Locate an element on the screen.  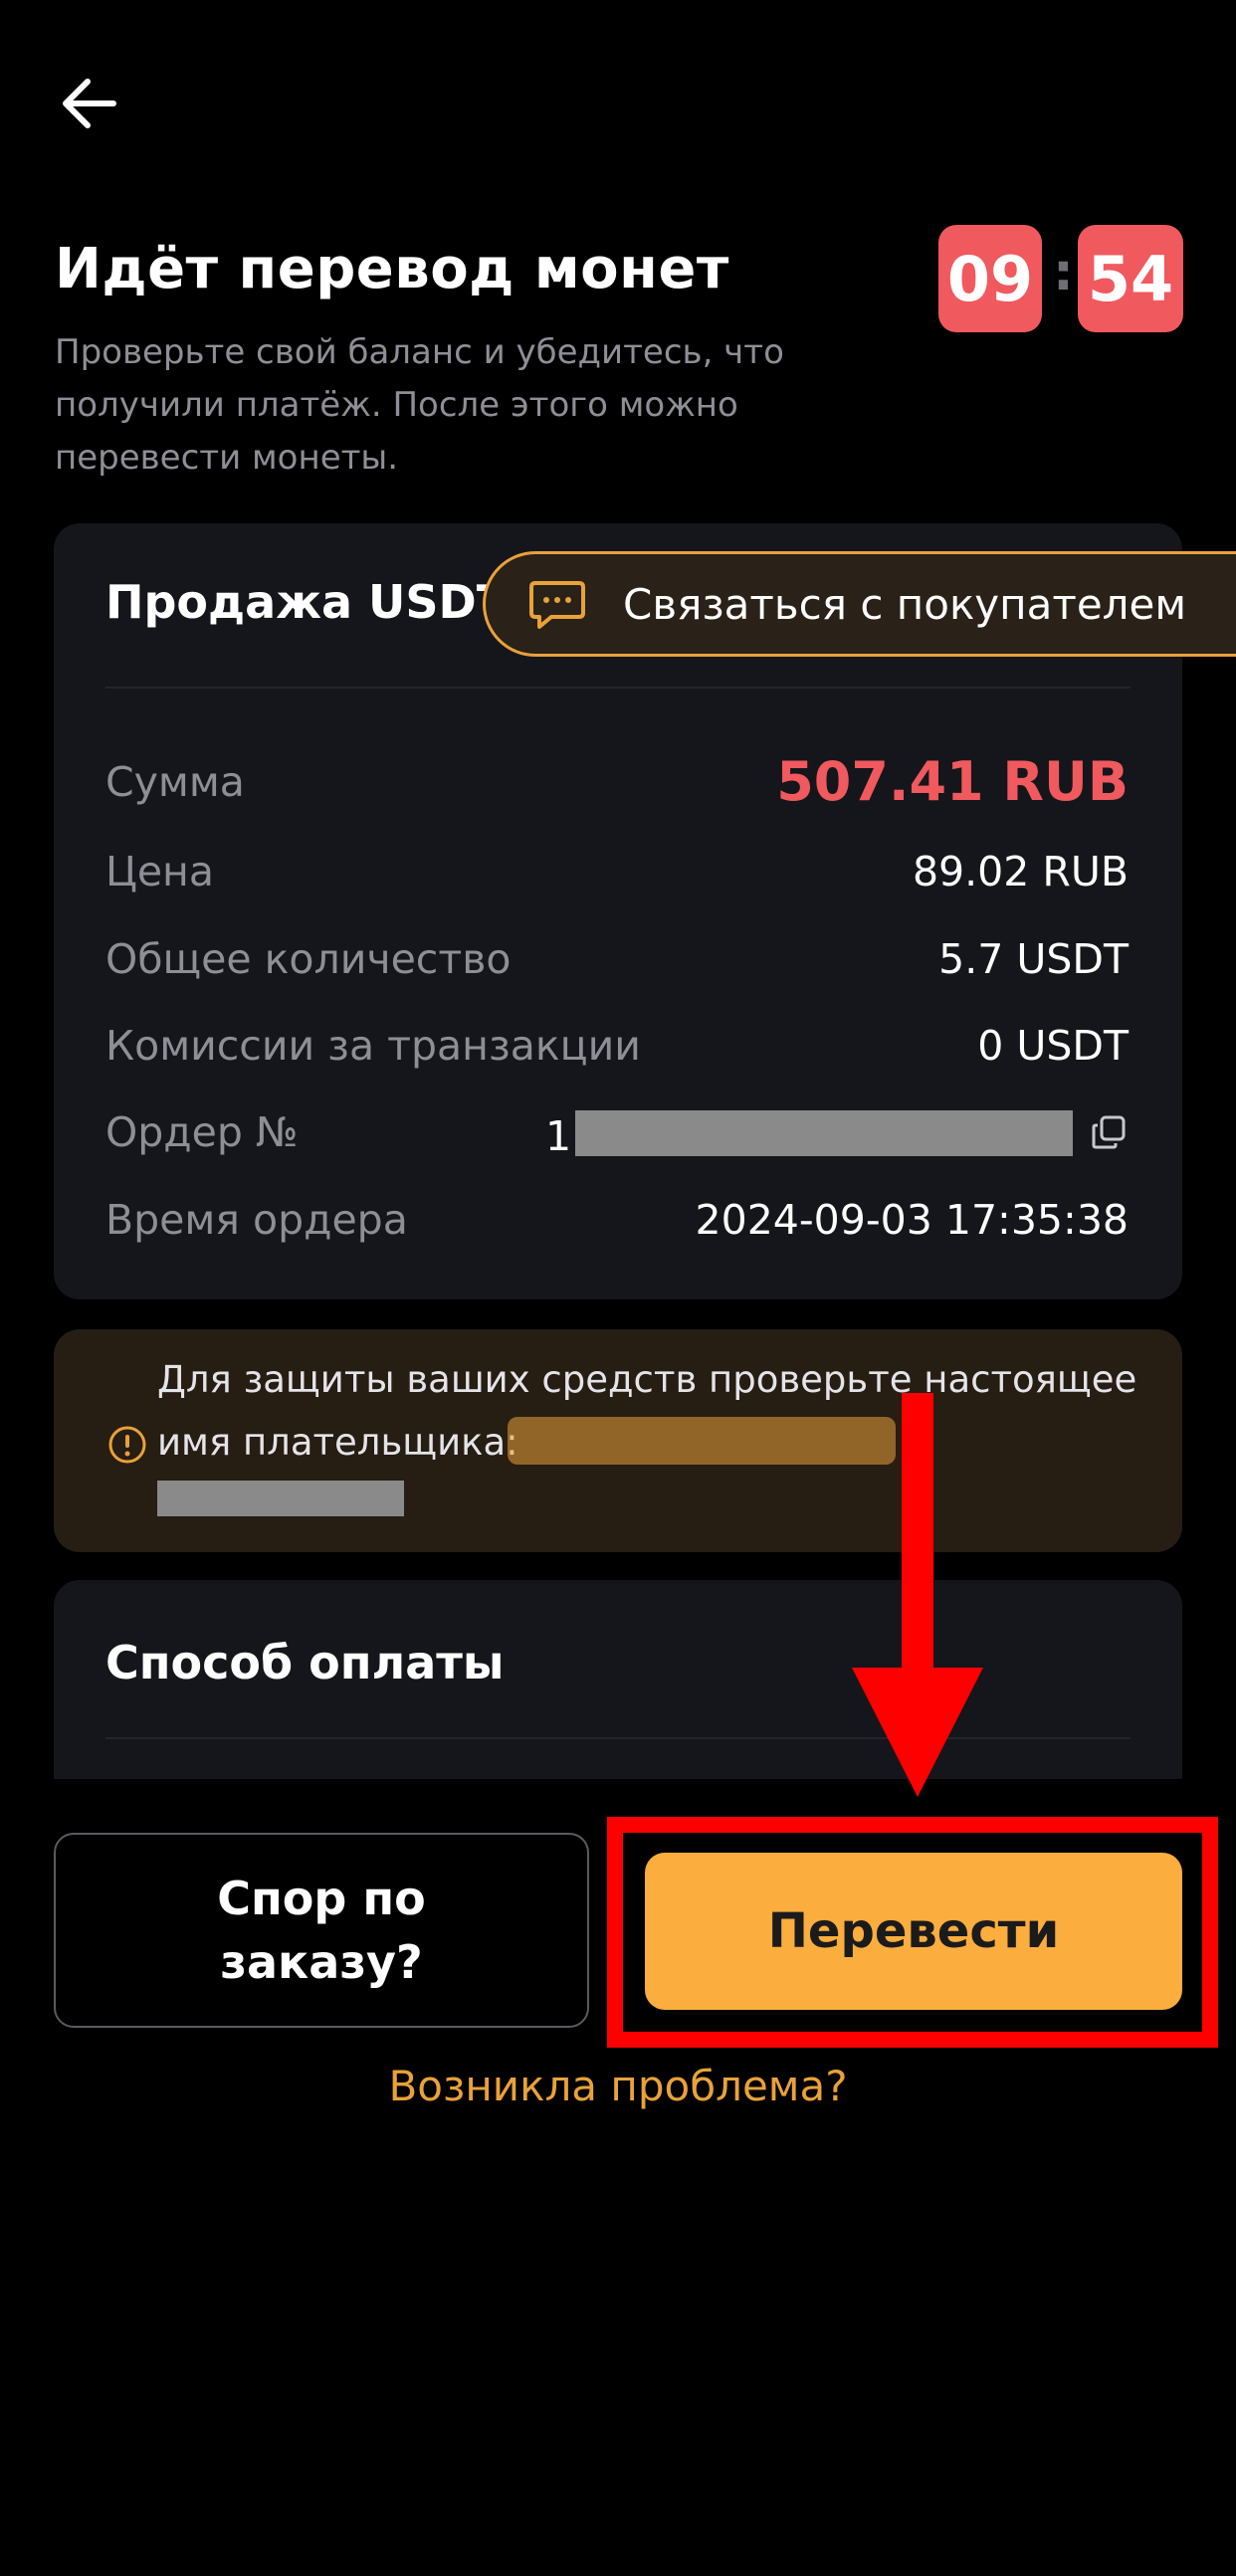
price-value: 89.02 RUB is located at coordinates (1020, 871).